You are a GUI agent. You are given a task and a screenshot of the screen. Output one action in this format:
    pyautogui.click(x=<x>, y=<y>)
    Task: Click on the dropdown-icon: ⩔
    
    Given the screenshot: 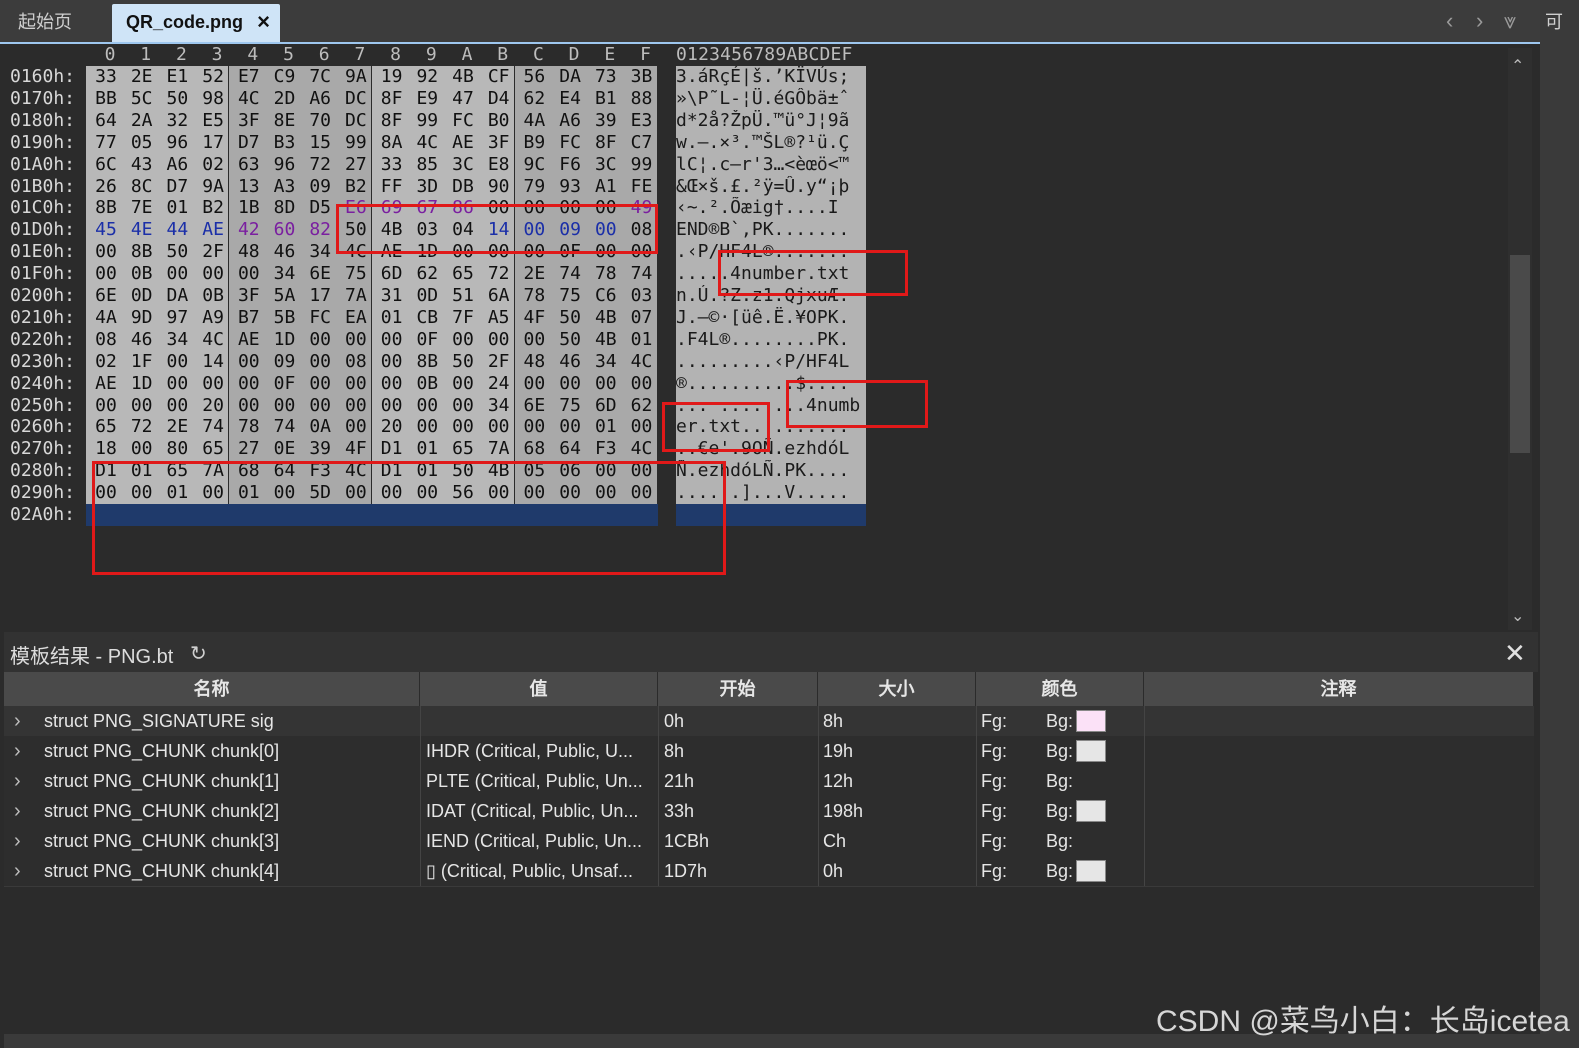 What is the action you would take?
    pyautogui.click(x=1510, y=21)
    